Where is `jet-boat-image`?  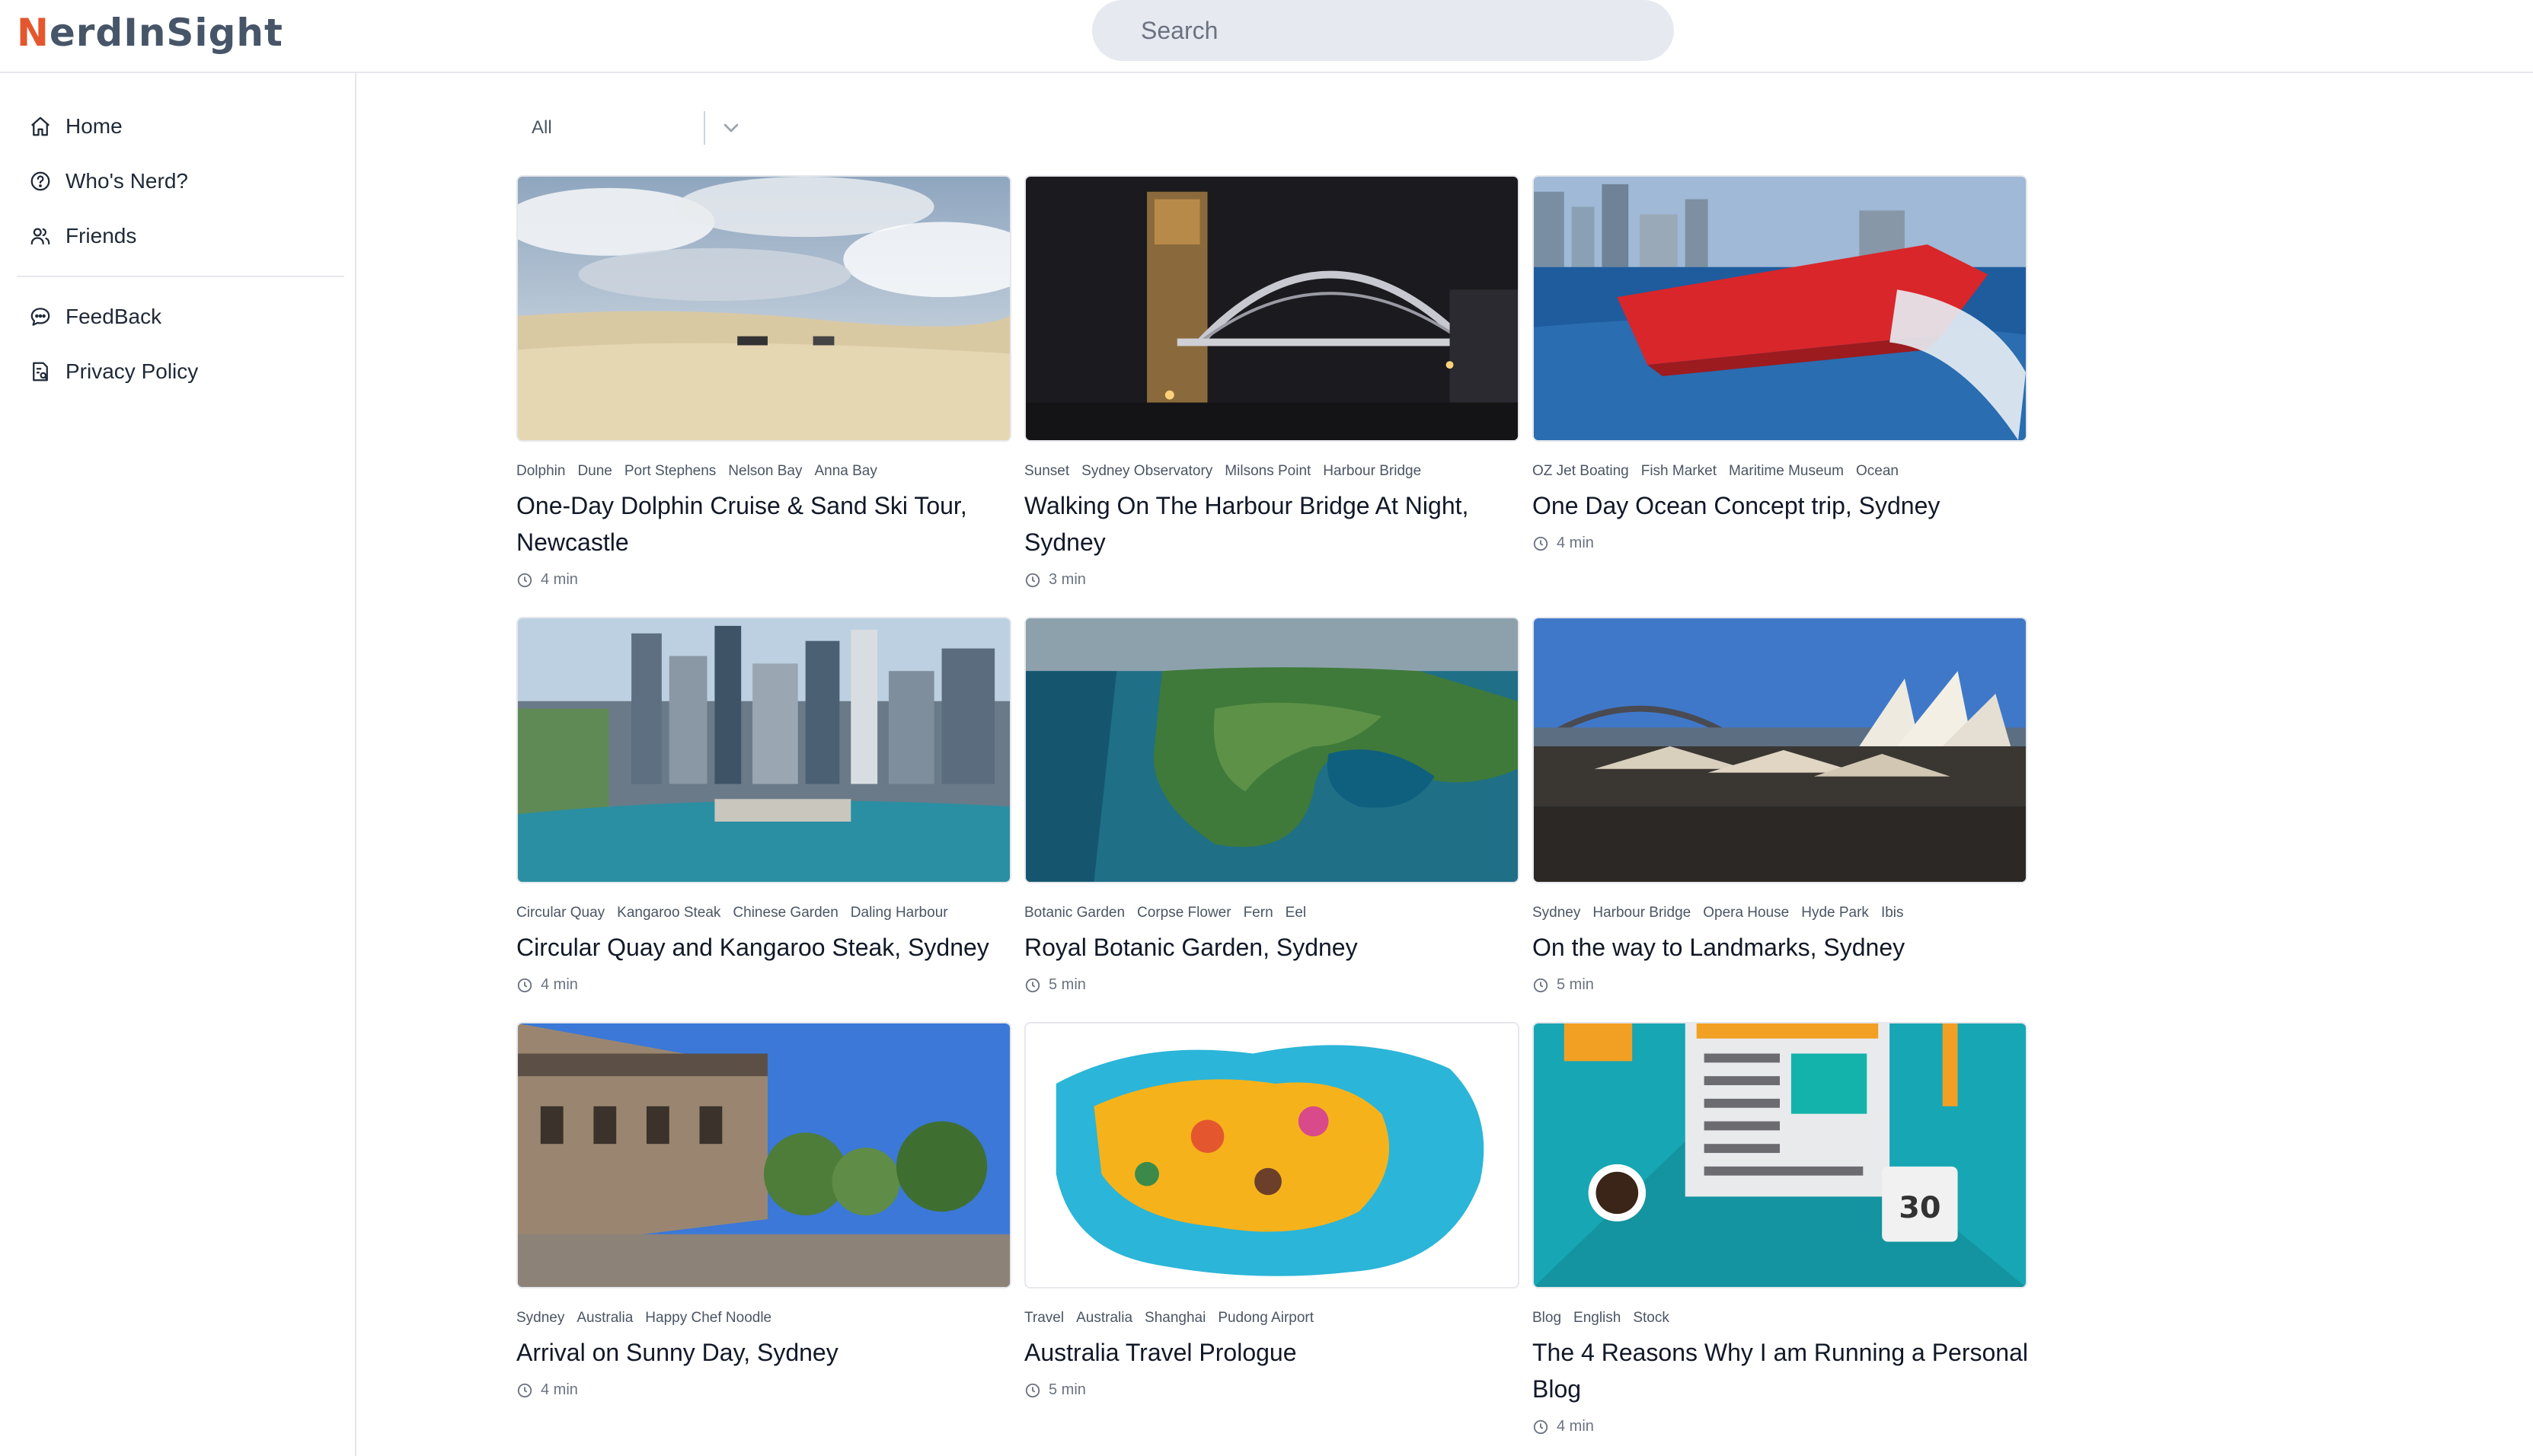
jet-boat-image is located at coordinates (1780, 308).